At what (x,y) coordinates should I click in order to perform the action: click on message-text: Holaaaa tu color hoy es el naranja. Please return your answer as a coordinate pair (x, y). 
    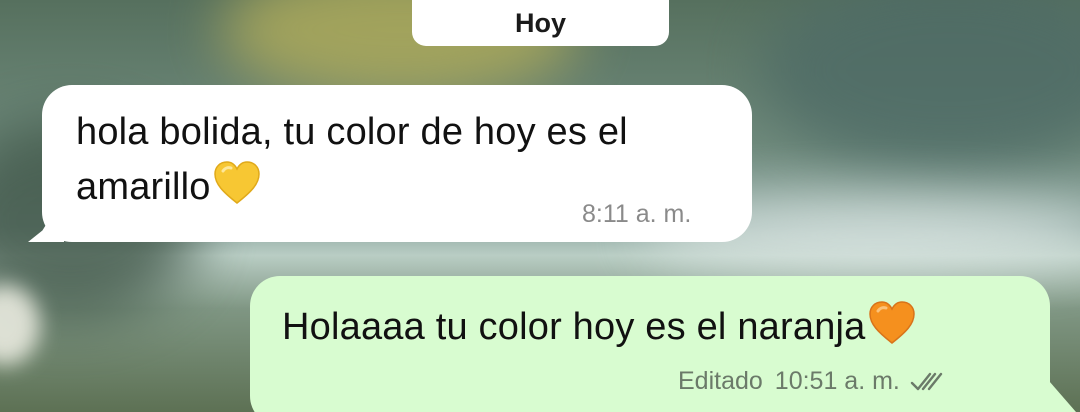
    Looking at the image, I should click on (657, 327).